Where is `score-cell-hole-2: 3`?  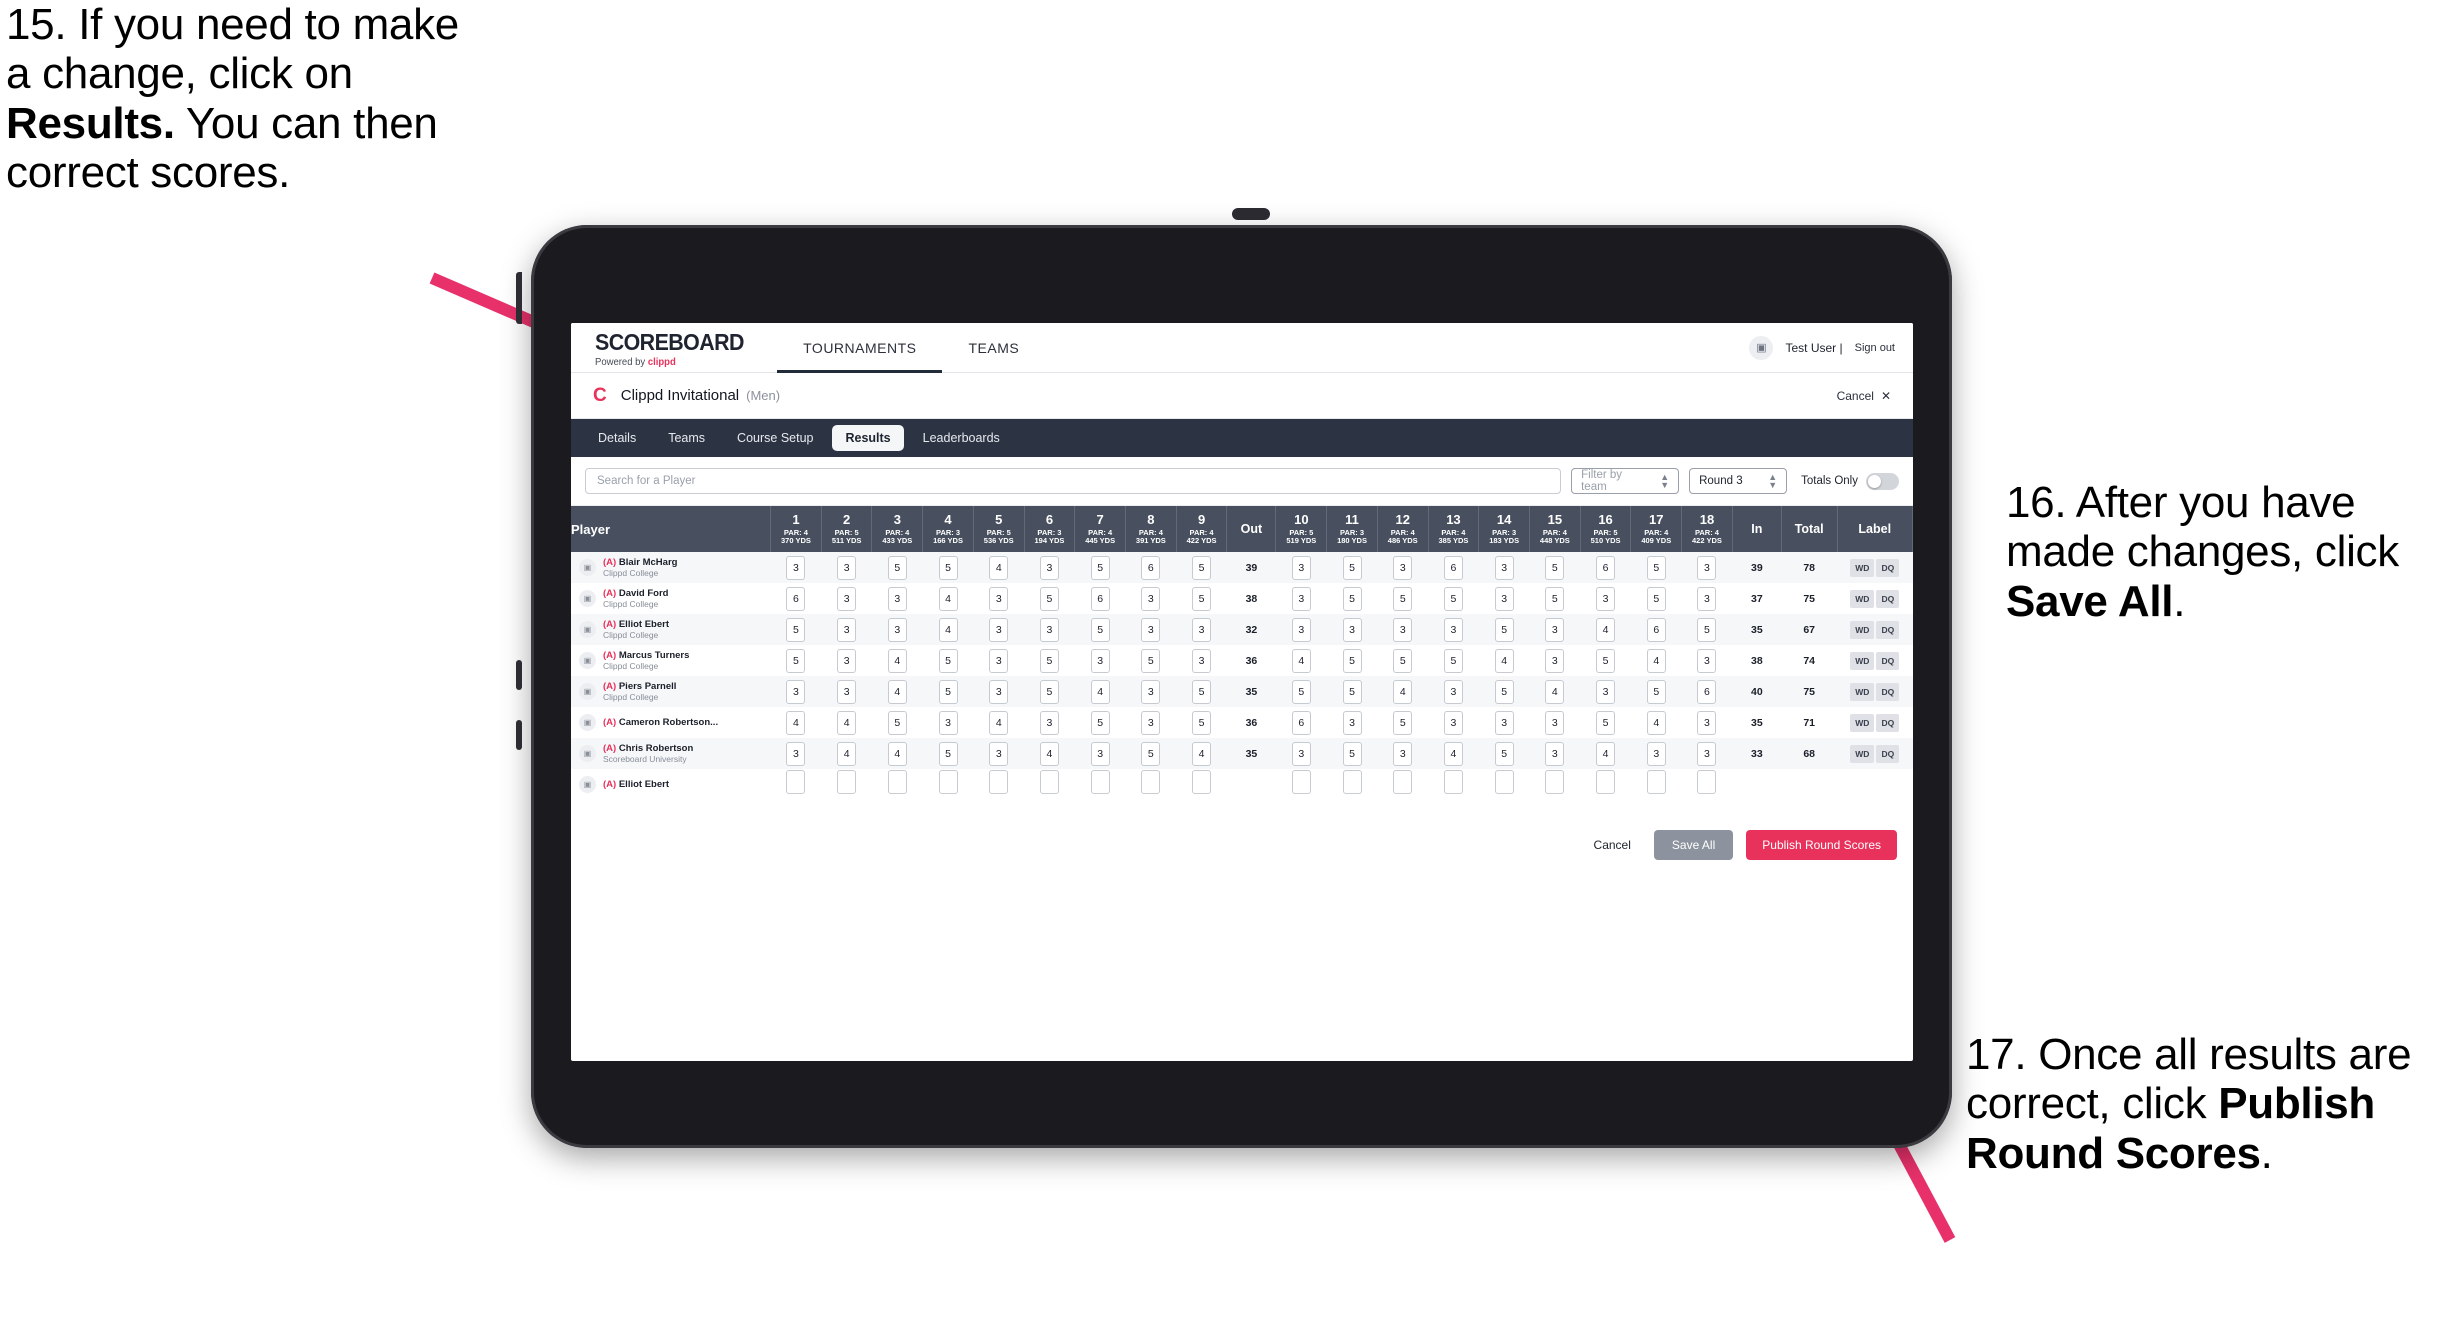 score-cell-hole-2: 3 is located at coordinates (846, 629).